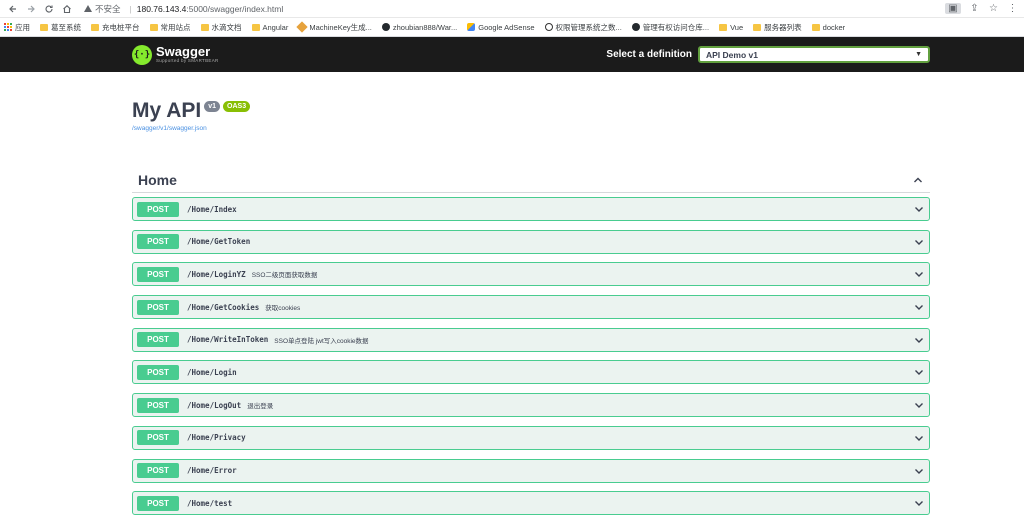 The width and height of the screenshot is (1024, 528). I want to click on chevron-up-icon, so click(918, 180).